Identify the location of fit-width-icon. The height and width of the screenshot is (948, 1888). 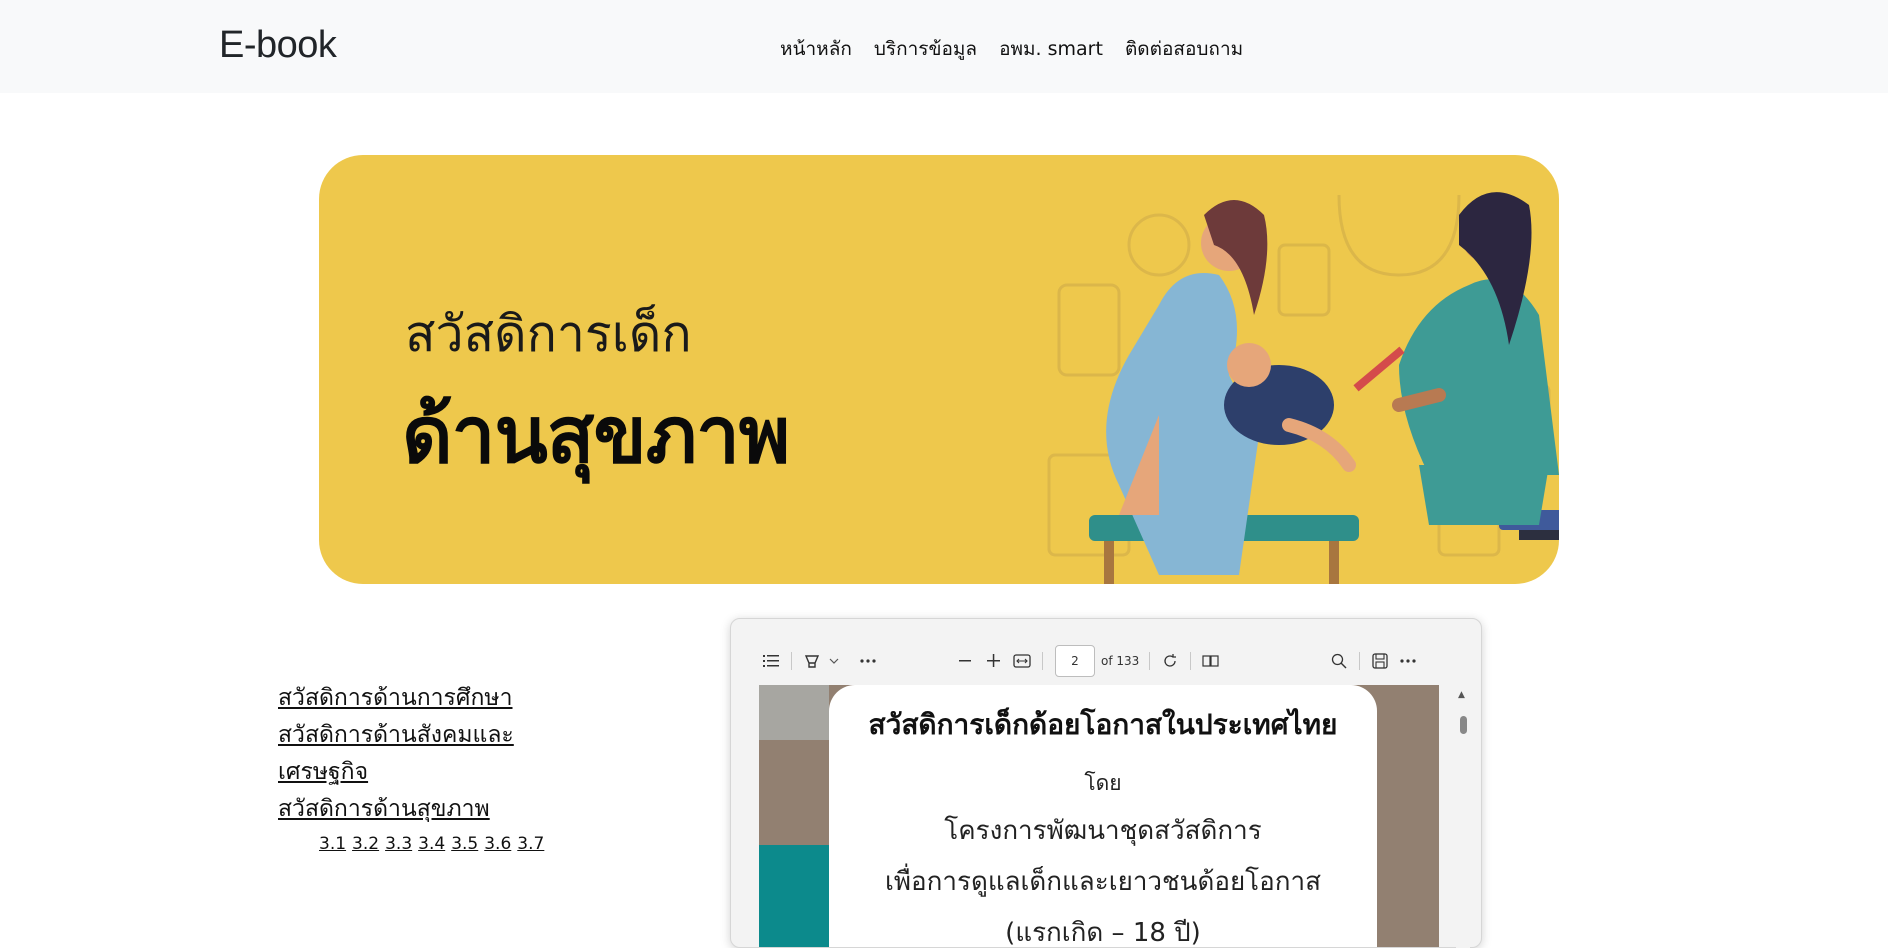
(1022, 661).